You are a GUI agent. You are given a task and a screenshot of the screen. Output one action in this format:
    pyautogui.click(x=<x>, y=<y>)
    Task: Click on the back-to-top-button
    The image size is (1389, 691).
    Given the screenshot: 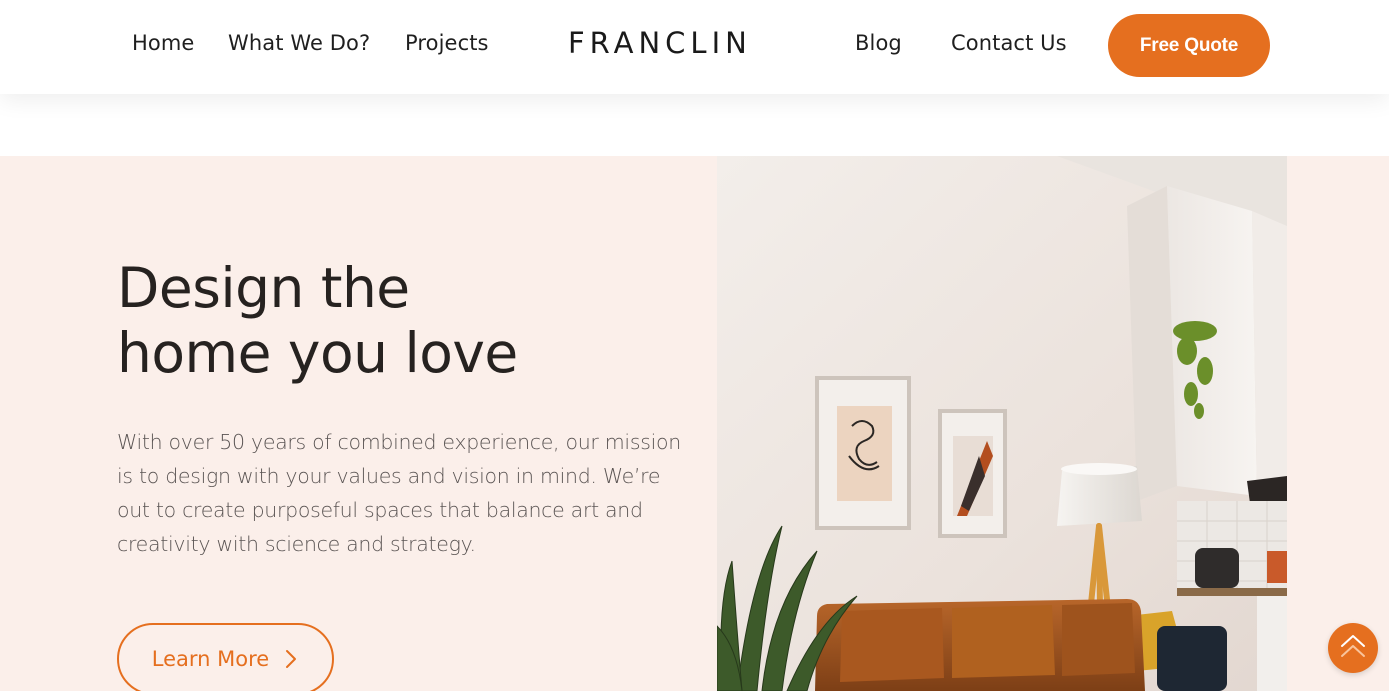 What is the action you would take?
    pyautogui.click(x=1353, y=648)
    